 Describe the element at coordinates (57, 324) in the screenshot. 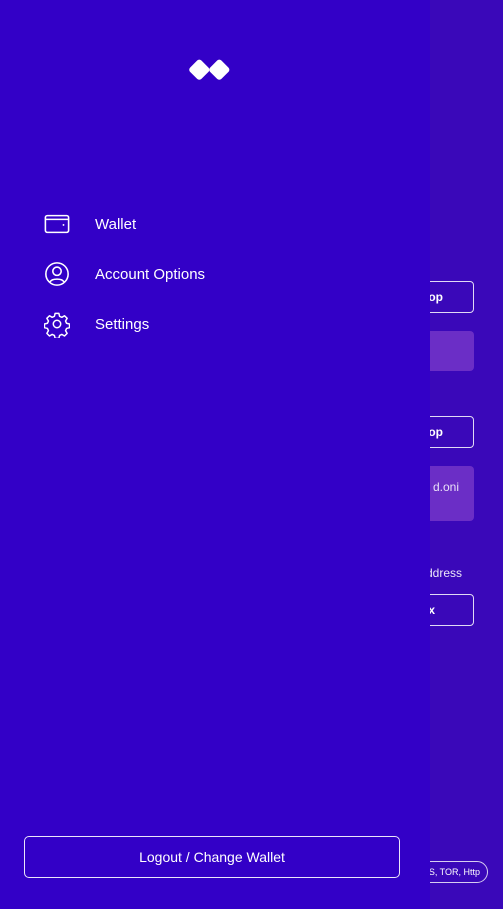

I see `gear-icon` at that location.